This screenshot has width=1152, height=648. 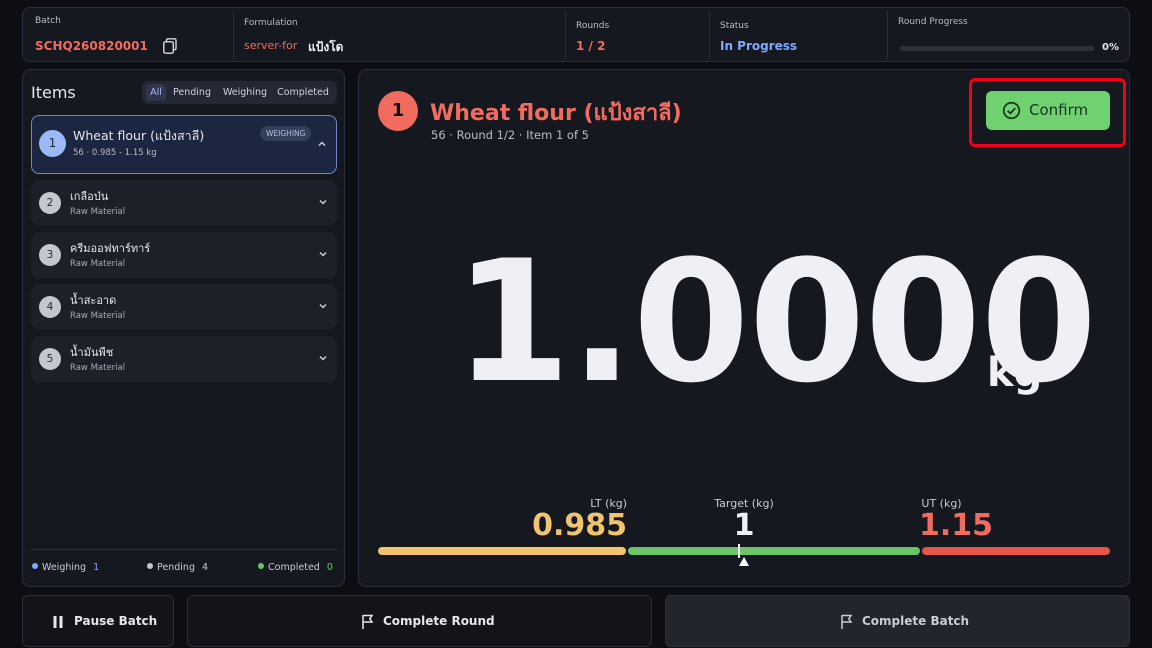 I want to click on legend-completed: Completed 0, so click(x=295, y=567).